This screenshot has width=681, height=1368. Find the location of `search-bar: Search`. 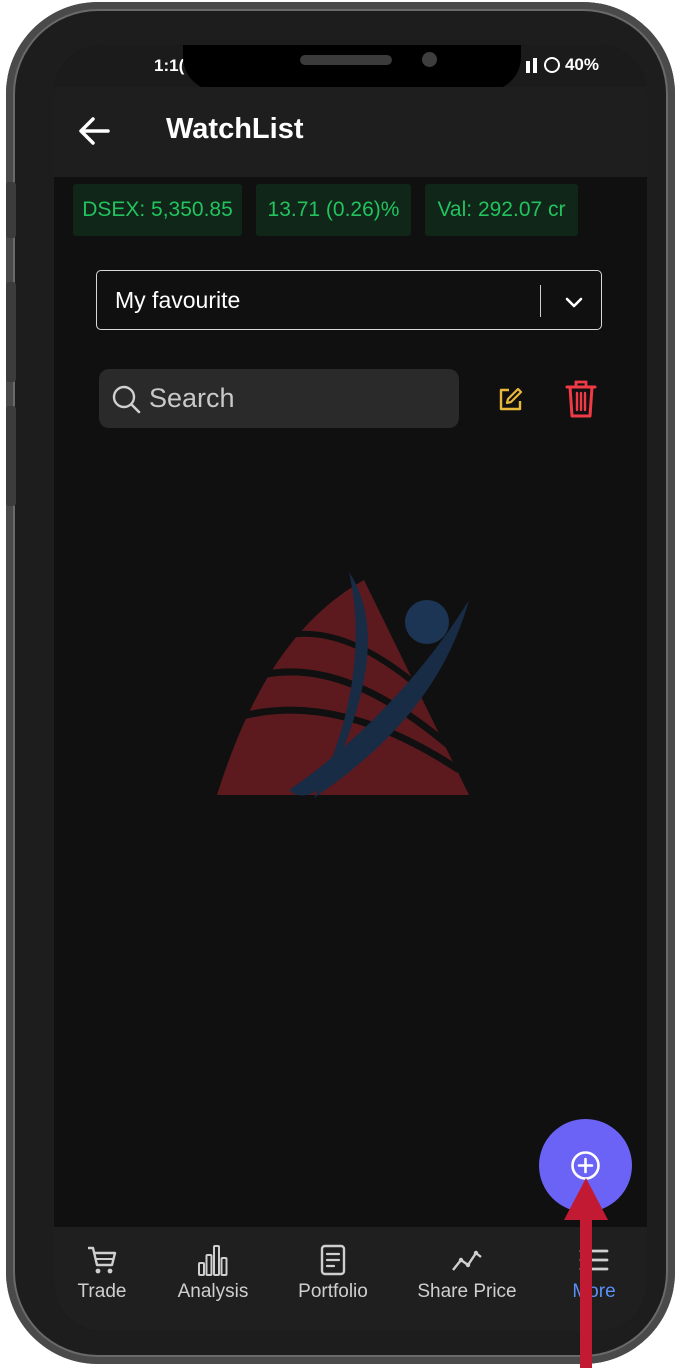

search-bar: Search is located at coordinates (279, 398).